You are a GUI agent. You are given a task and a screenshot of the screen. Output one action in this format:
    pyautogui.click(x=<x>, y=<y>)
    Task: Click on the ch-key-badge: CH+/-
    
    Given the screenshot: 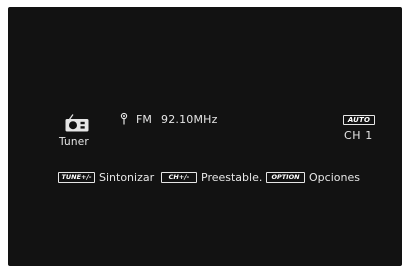 What is the action you would take?
    pyautogui.click(x=179, y=177)
    